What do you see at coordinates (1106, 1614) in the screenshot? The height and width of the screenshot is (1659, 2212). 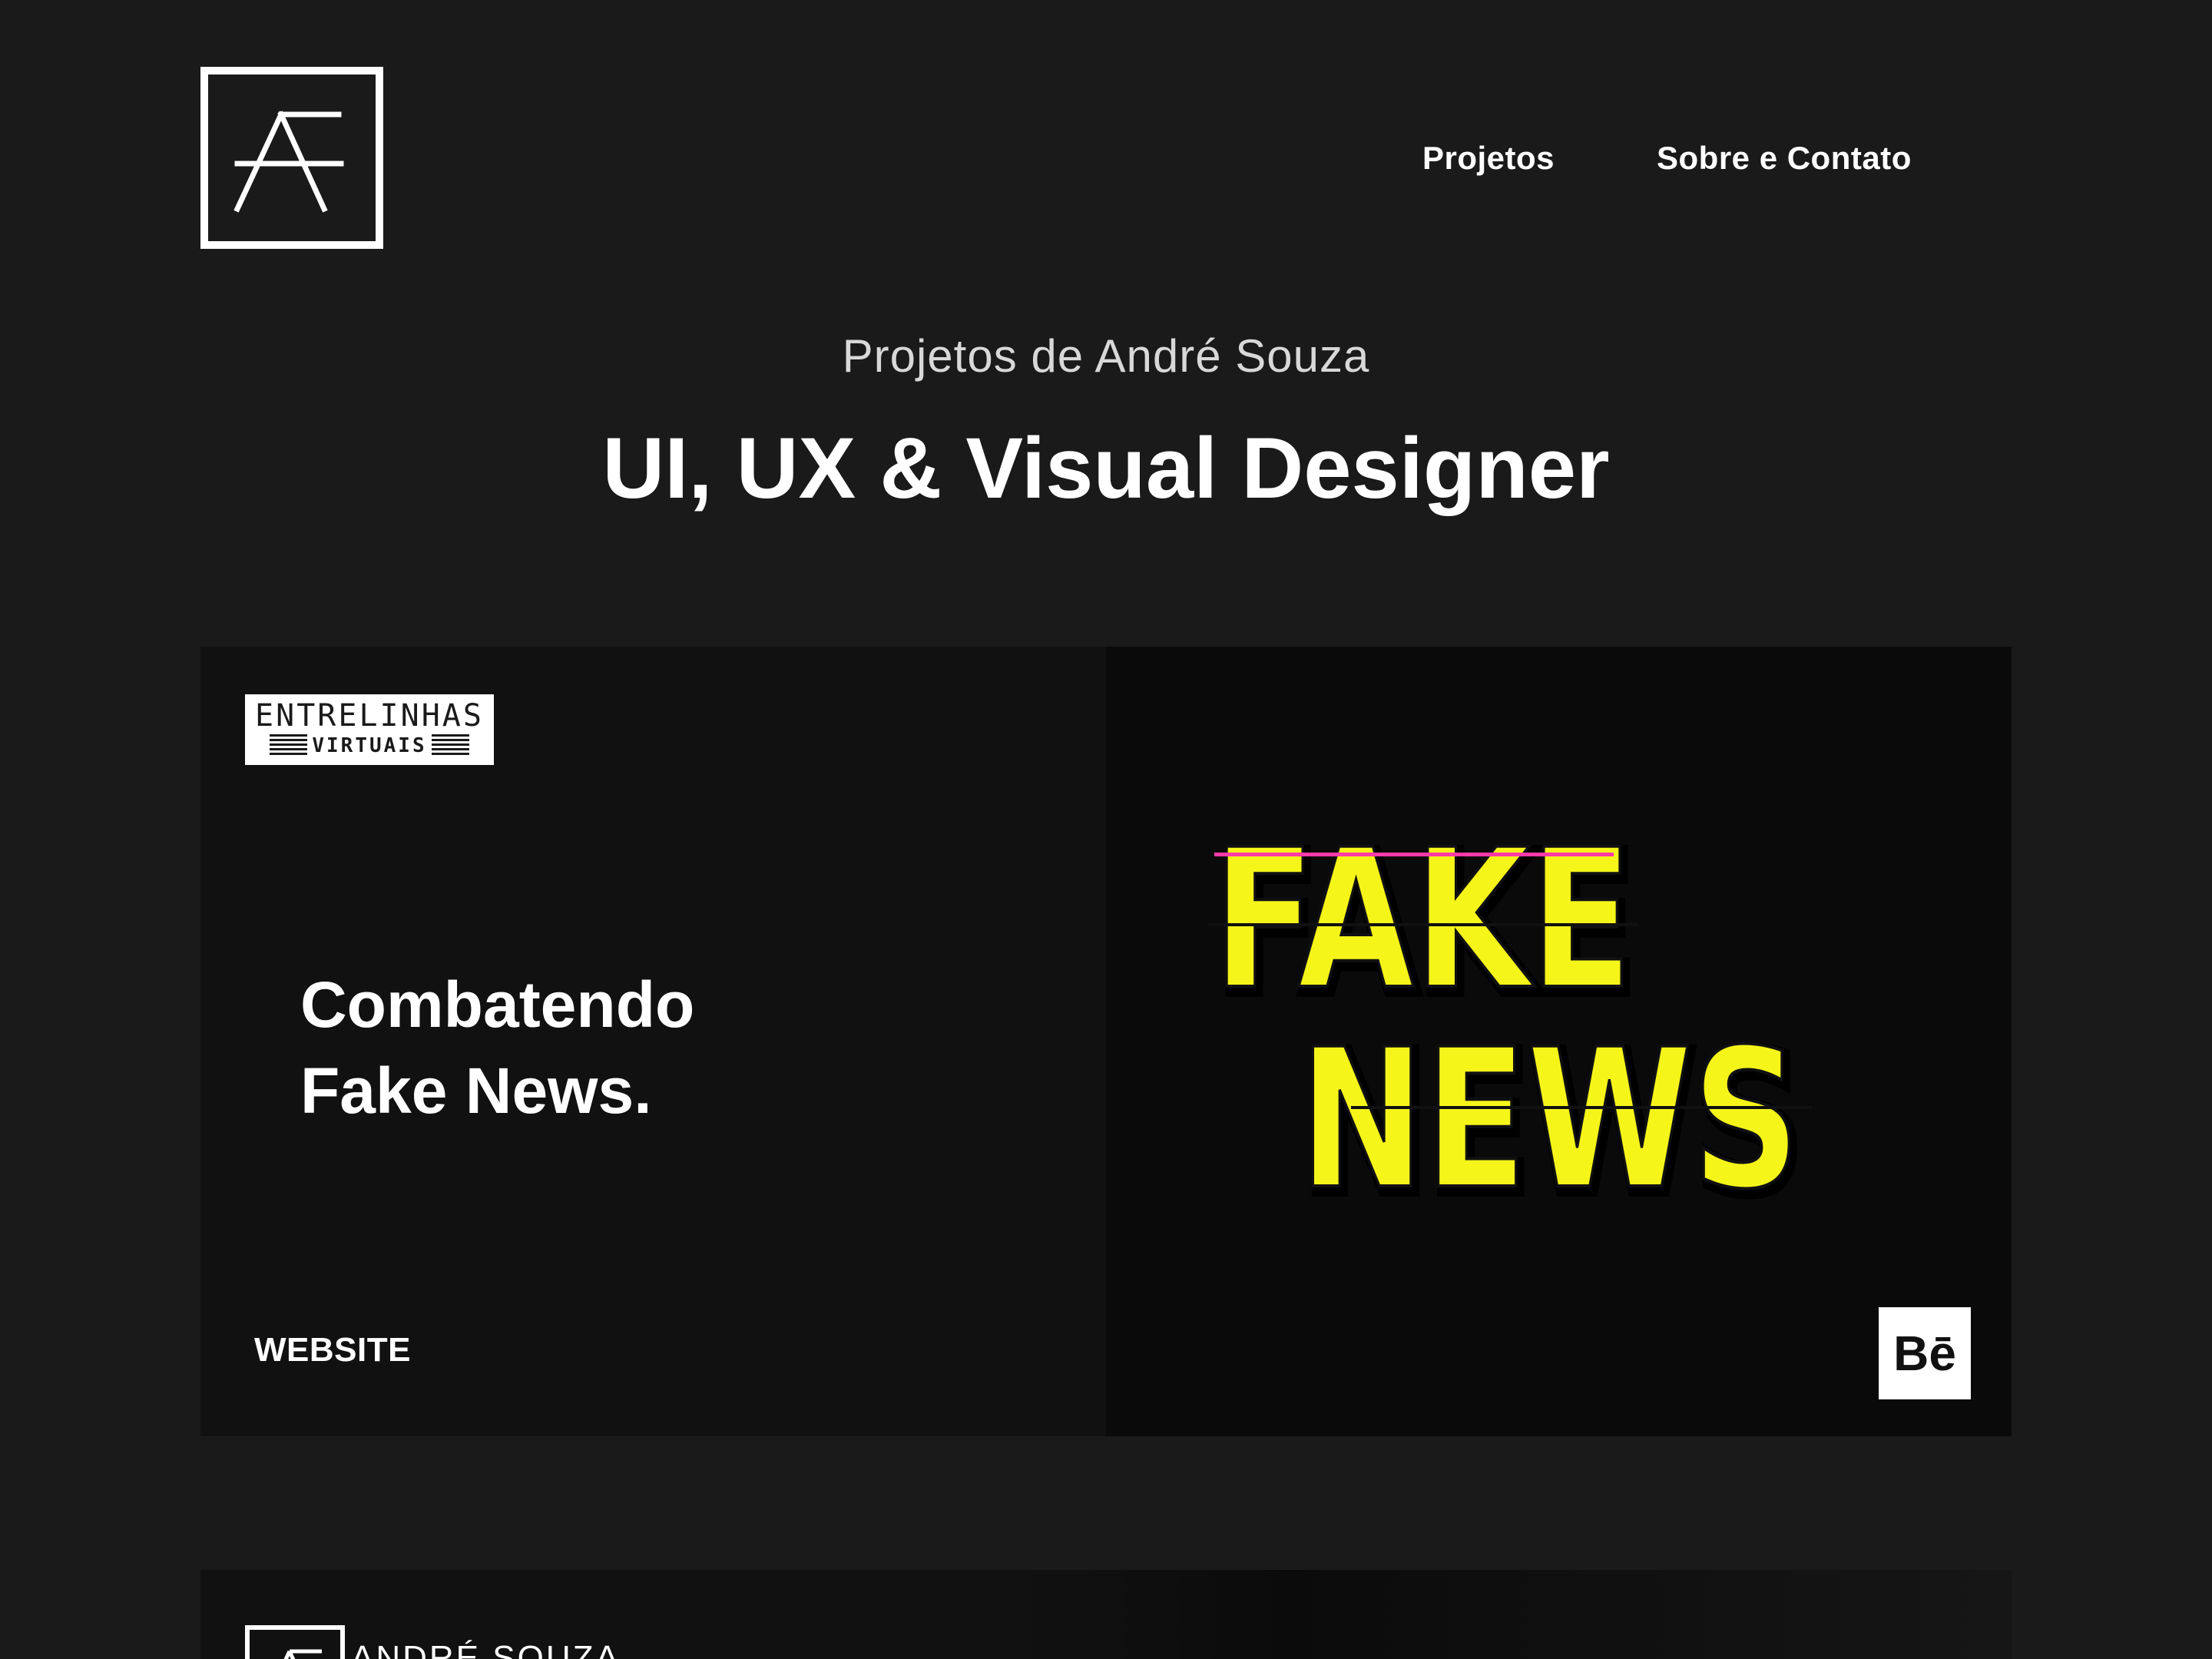 I see `project-card-andre-souza: ANDRÉ SOUZA` at bounding box center [1106, 1614].